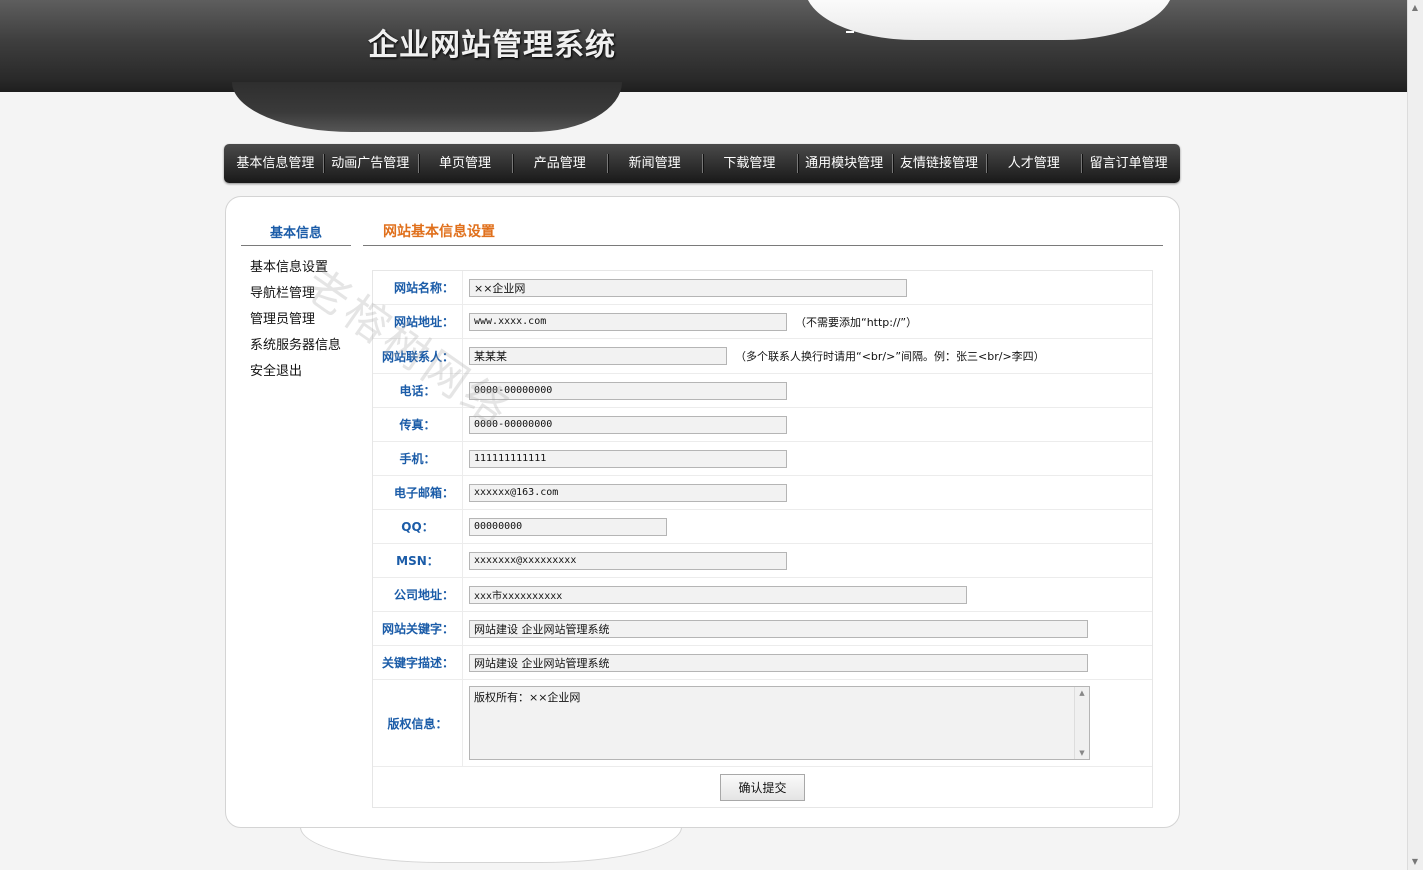 The width and height of the screenshot is (1423, 870). Describe the element at coordinates (465, 163) in the screenshot. I see `nav-item-single-page: 单页管理` at that location.